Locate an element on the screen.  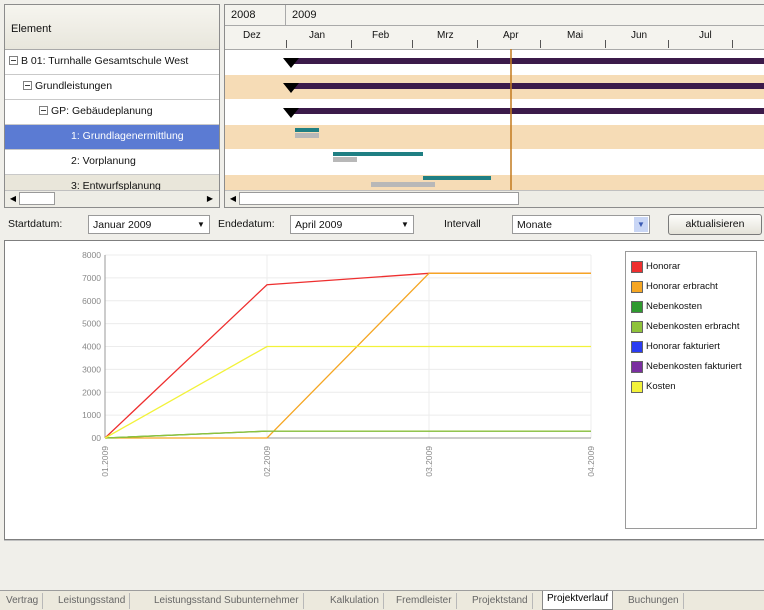
y-tick-label: 7000 is located at coordinates (91, 278).